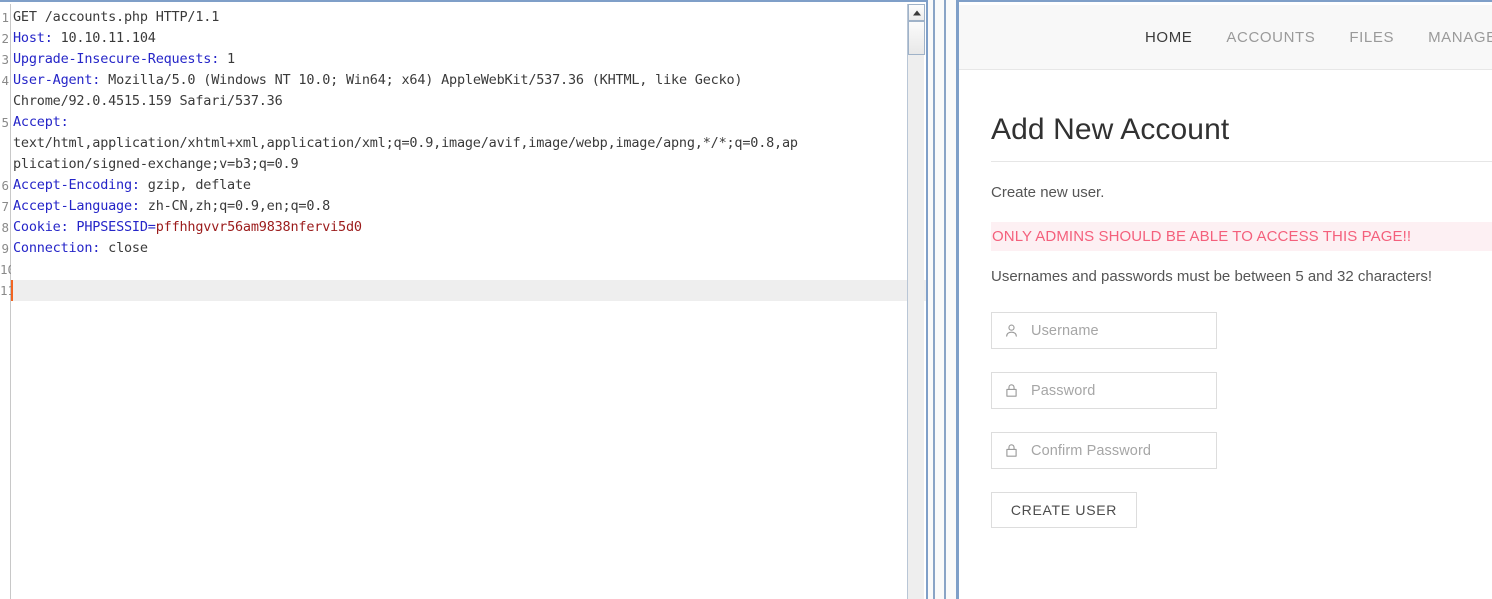 The height and width of the screenshot is (599, 1492). Describe the element at coordinates (1241, 390) in the screenshot. I see `new-account-form: Username Password Confirm Password` at that location.